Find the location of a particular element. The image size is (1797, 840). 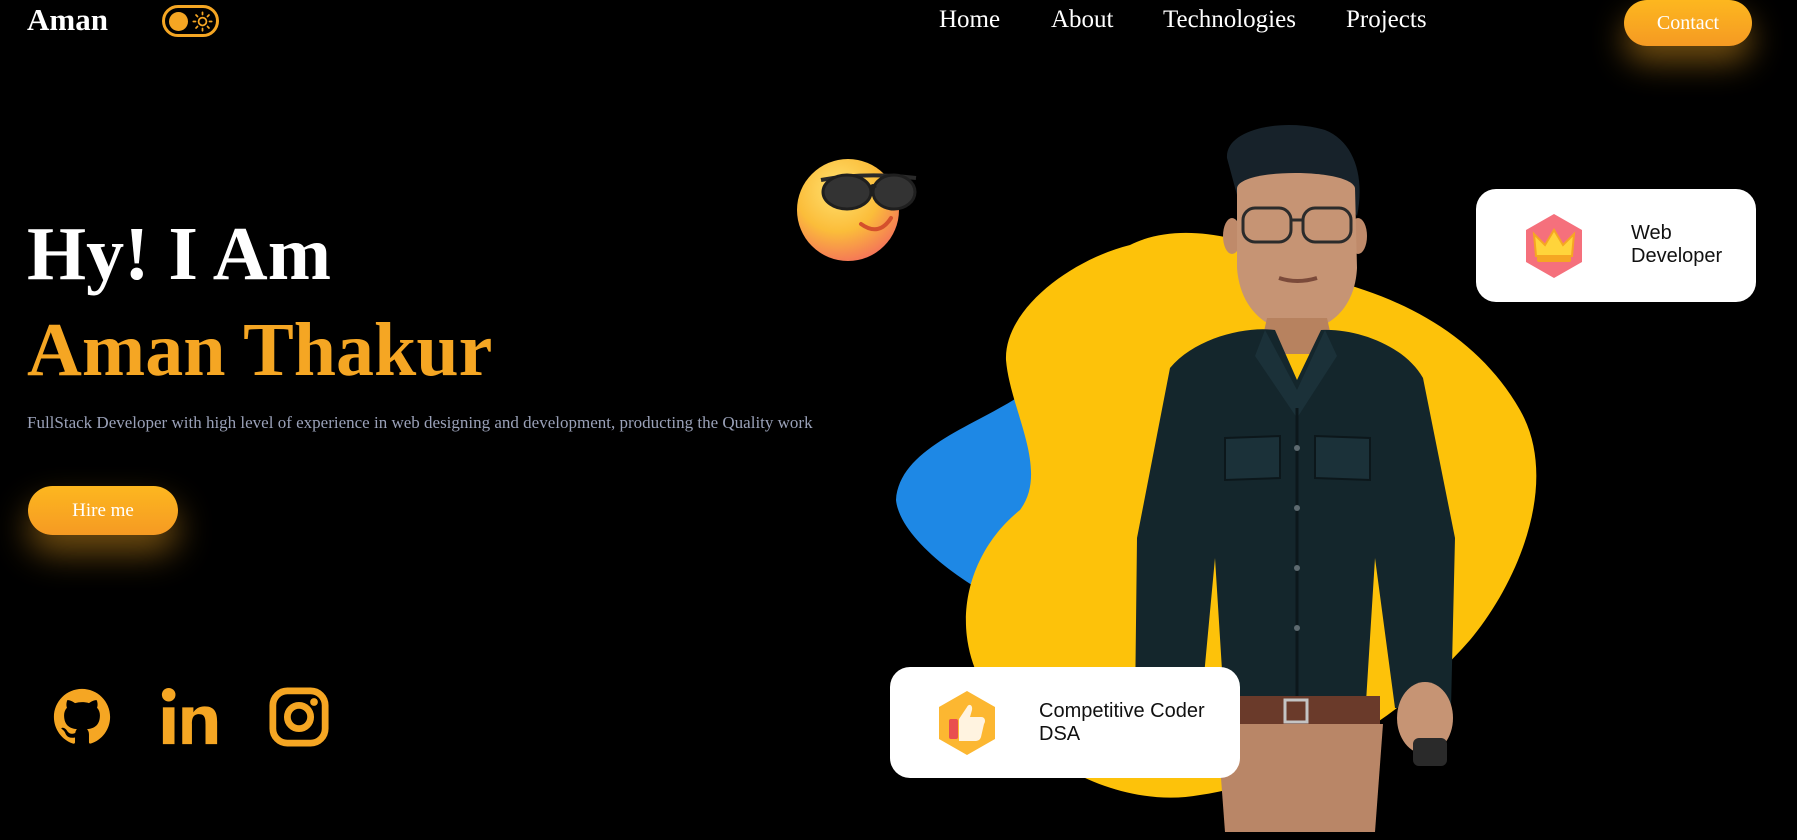

coder-card-line2: DSA is located at coordinates (1060, 734).